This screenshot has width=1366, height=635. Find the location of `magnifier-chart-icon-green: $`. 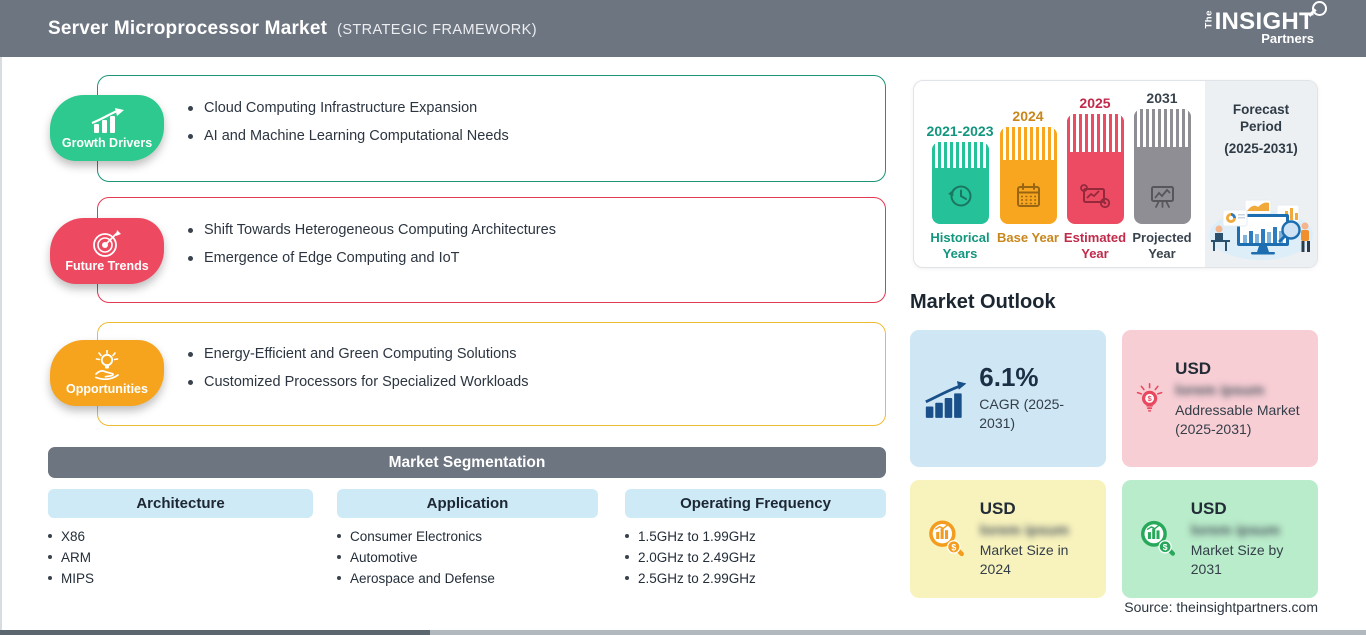

magnifier-chart-icon-green: $ is located at coordinates (1158, 538).